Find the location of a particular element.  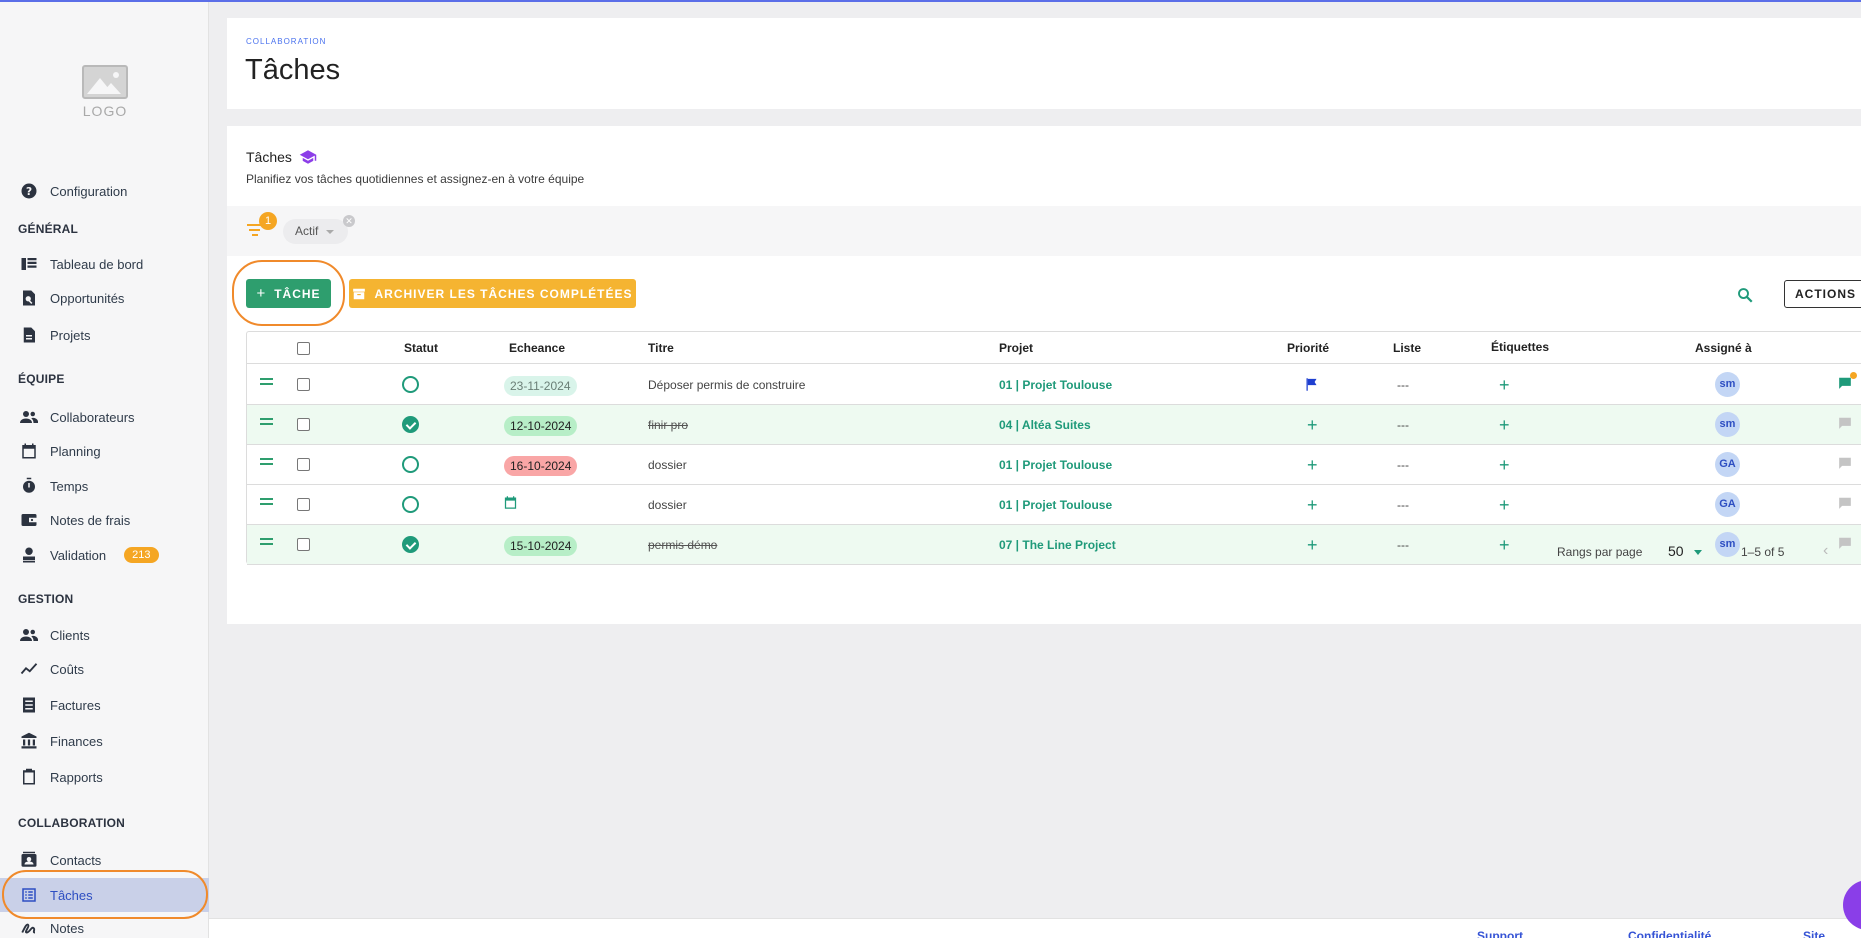

prev-page-icon: ‹ is located at coordinates (1825, 551).